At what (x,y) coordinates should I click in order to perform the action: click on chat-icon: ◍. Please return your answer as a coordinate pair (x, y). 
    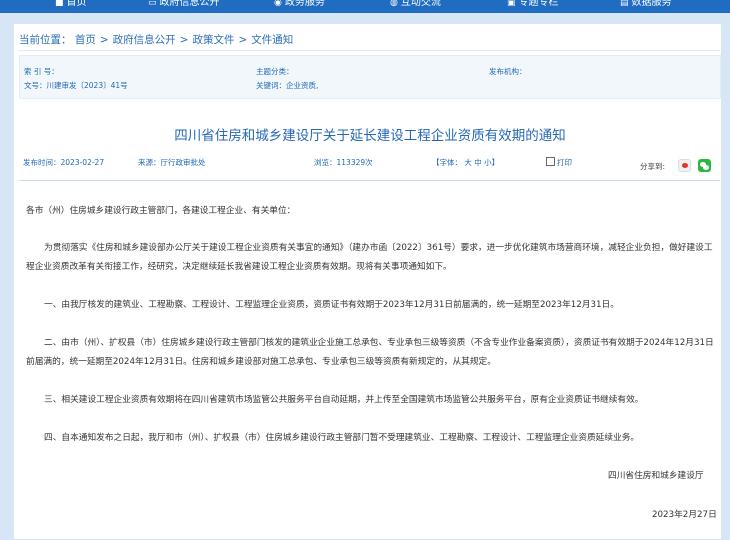
    Looking at the image, I should click on (394, 4).